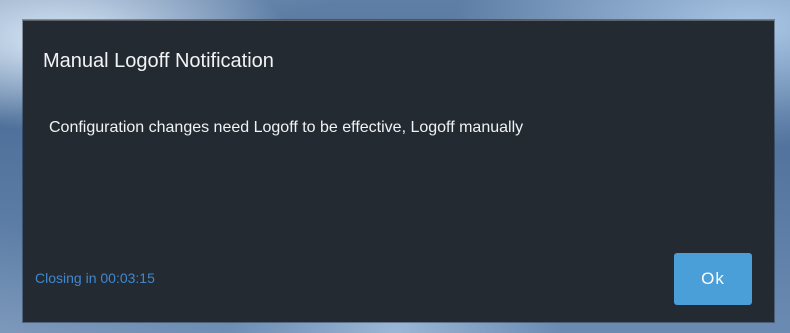 The image size is (790, 333). What do you see at coordinates (158, 61) in the screenshot?
I see `dialog-title: Manual Logoff Notification` at bounding box center [158, 61].